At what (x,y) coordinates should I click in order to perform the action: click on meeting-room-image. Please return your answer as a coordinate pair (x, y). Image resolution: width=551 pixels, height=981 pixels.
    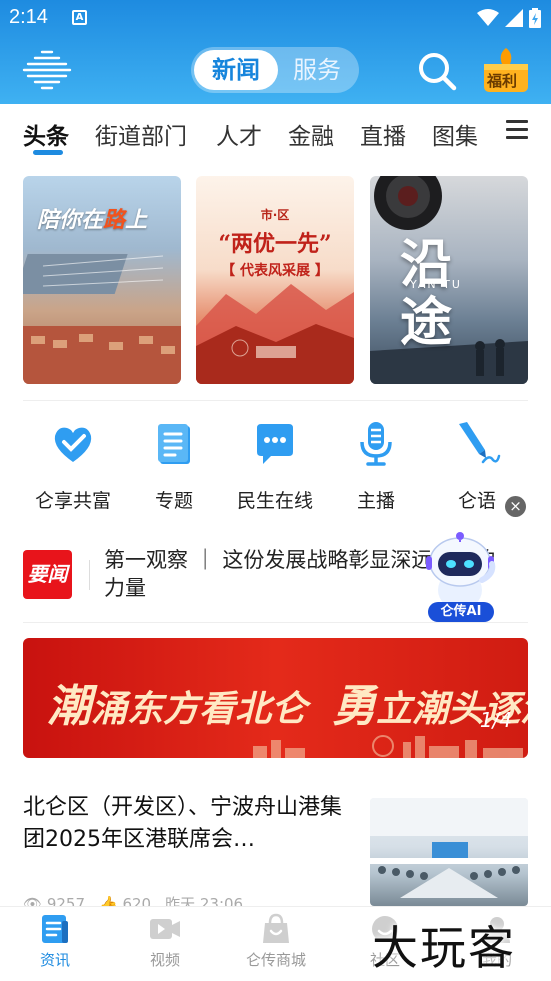
    Looking at the image, I should click on (449, 848).